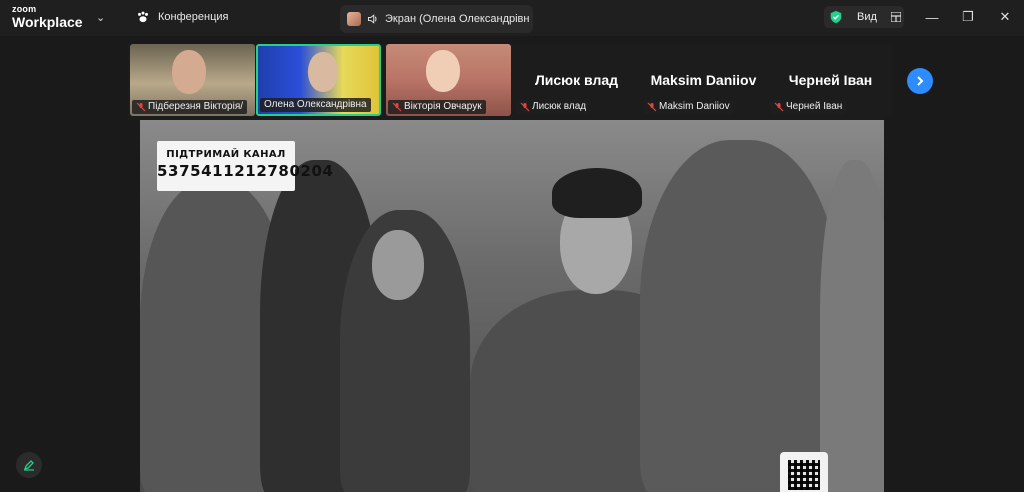 The height and width of the screenshot is (492, 1024). What do you see at coordinates (47, 22) in the screenshot?
I see `brand-bottom: Workplace` at bounding box center [47, 22].